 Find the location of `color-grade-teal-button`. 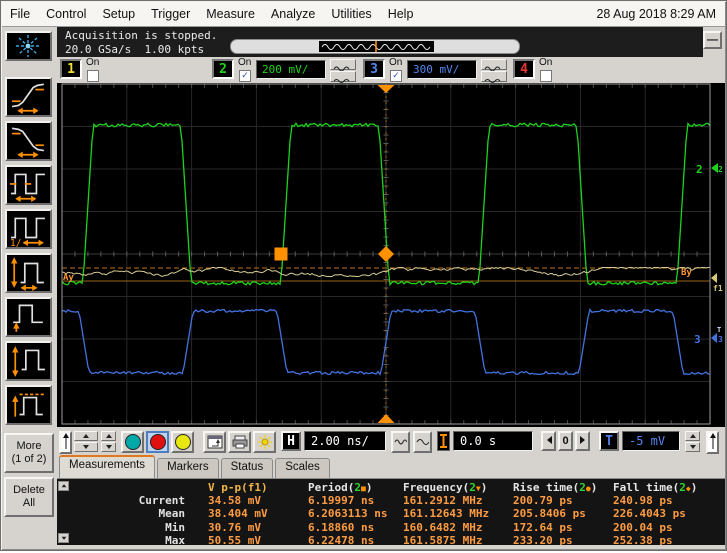

color-grade-teal-button is located at coordinates (132, 442).